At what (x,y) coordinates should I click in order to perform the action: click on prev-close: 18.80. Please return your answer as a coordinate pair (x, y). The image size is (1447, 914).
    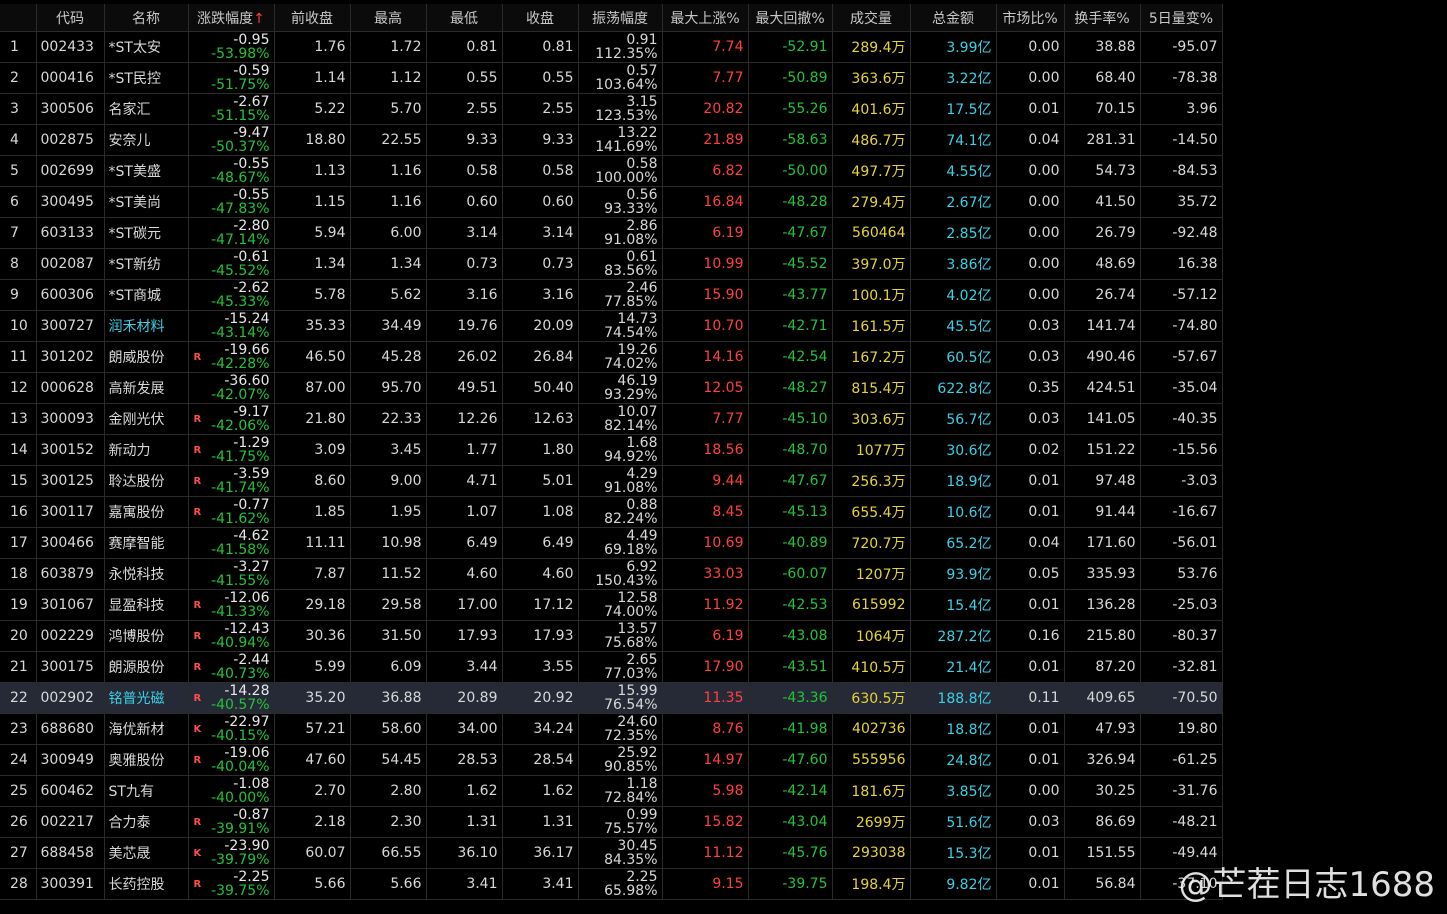
    Looking at the image, I should click on (312, 140).